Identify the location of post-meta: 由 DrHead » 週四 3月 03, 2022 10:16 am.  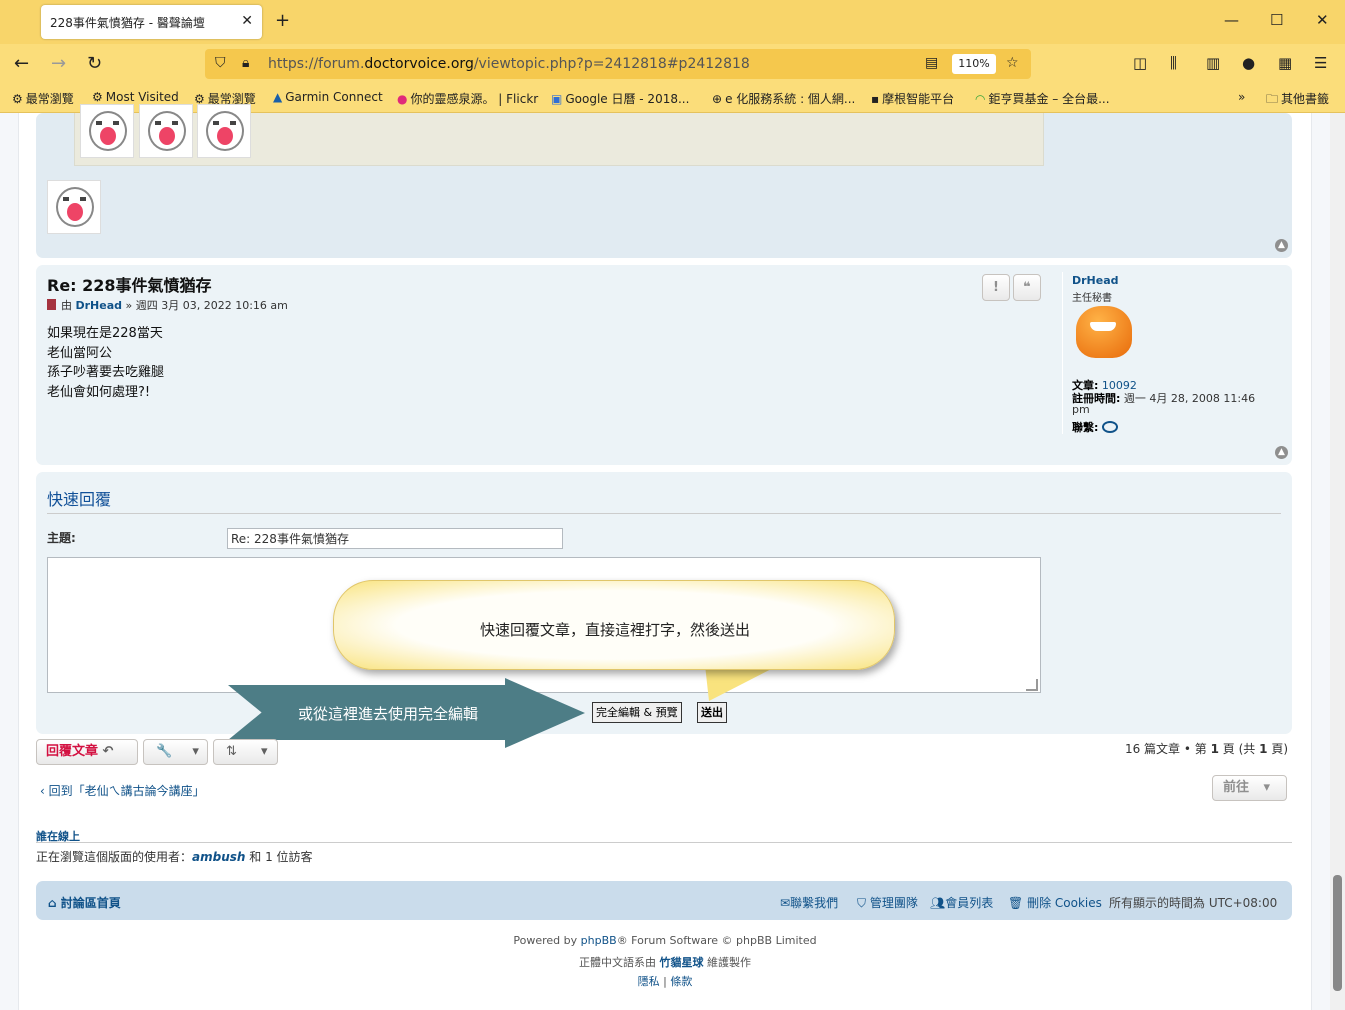
(167, 305).